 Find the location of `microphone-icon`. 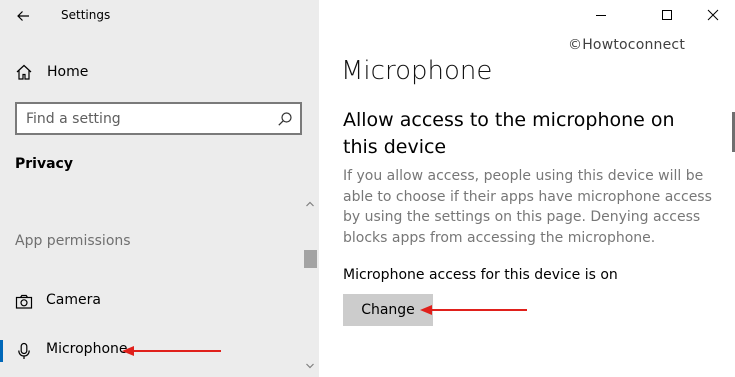

microphone-icon is located at coordinates (24, 350).